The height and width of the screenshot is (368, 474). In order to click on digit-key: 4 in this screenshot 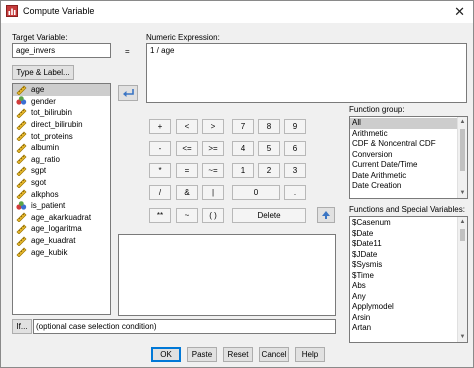, I will do `click(243, 148)`.